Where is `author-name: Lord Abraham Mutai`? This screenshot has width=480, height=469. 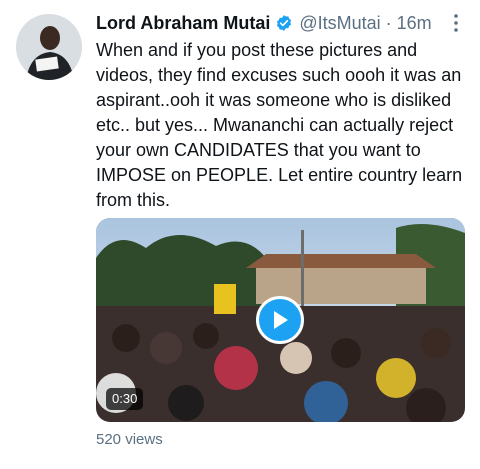 author-name: Lord Abraham Mutai is located at coordinates (183, 23).